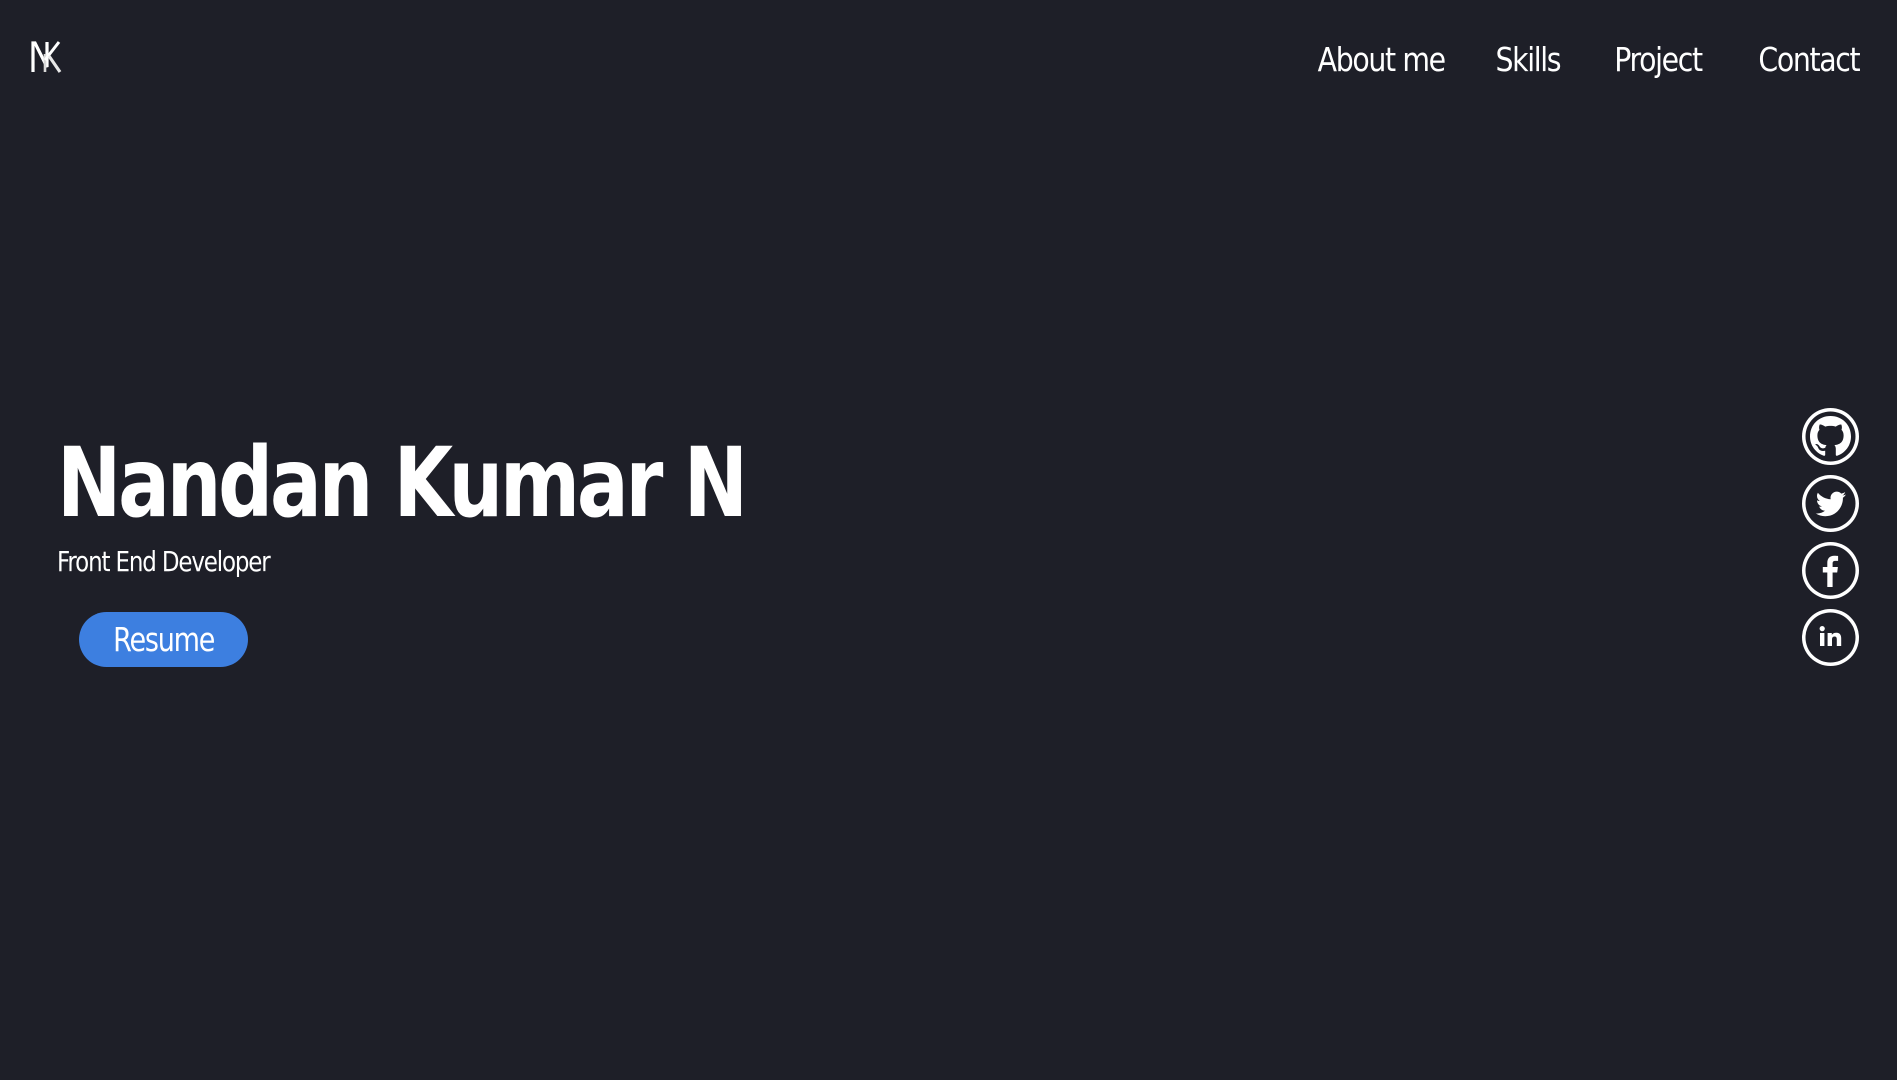 The image size is (1897, 1080). I want to click on nav-link-about-me: About me, so click(1382, 60).